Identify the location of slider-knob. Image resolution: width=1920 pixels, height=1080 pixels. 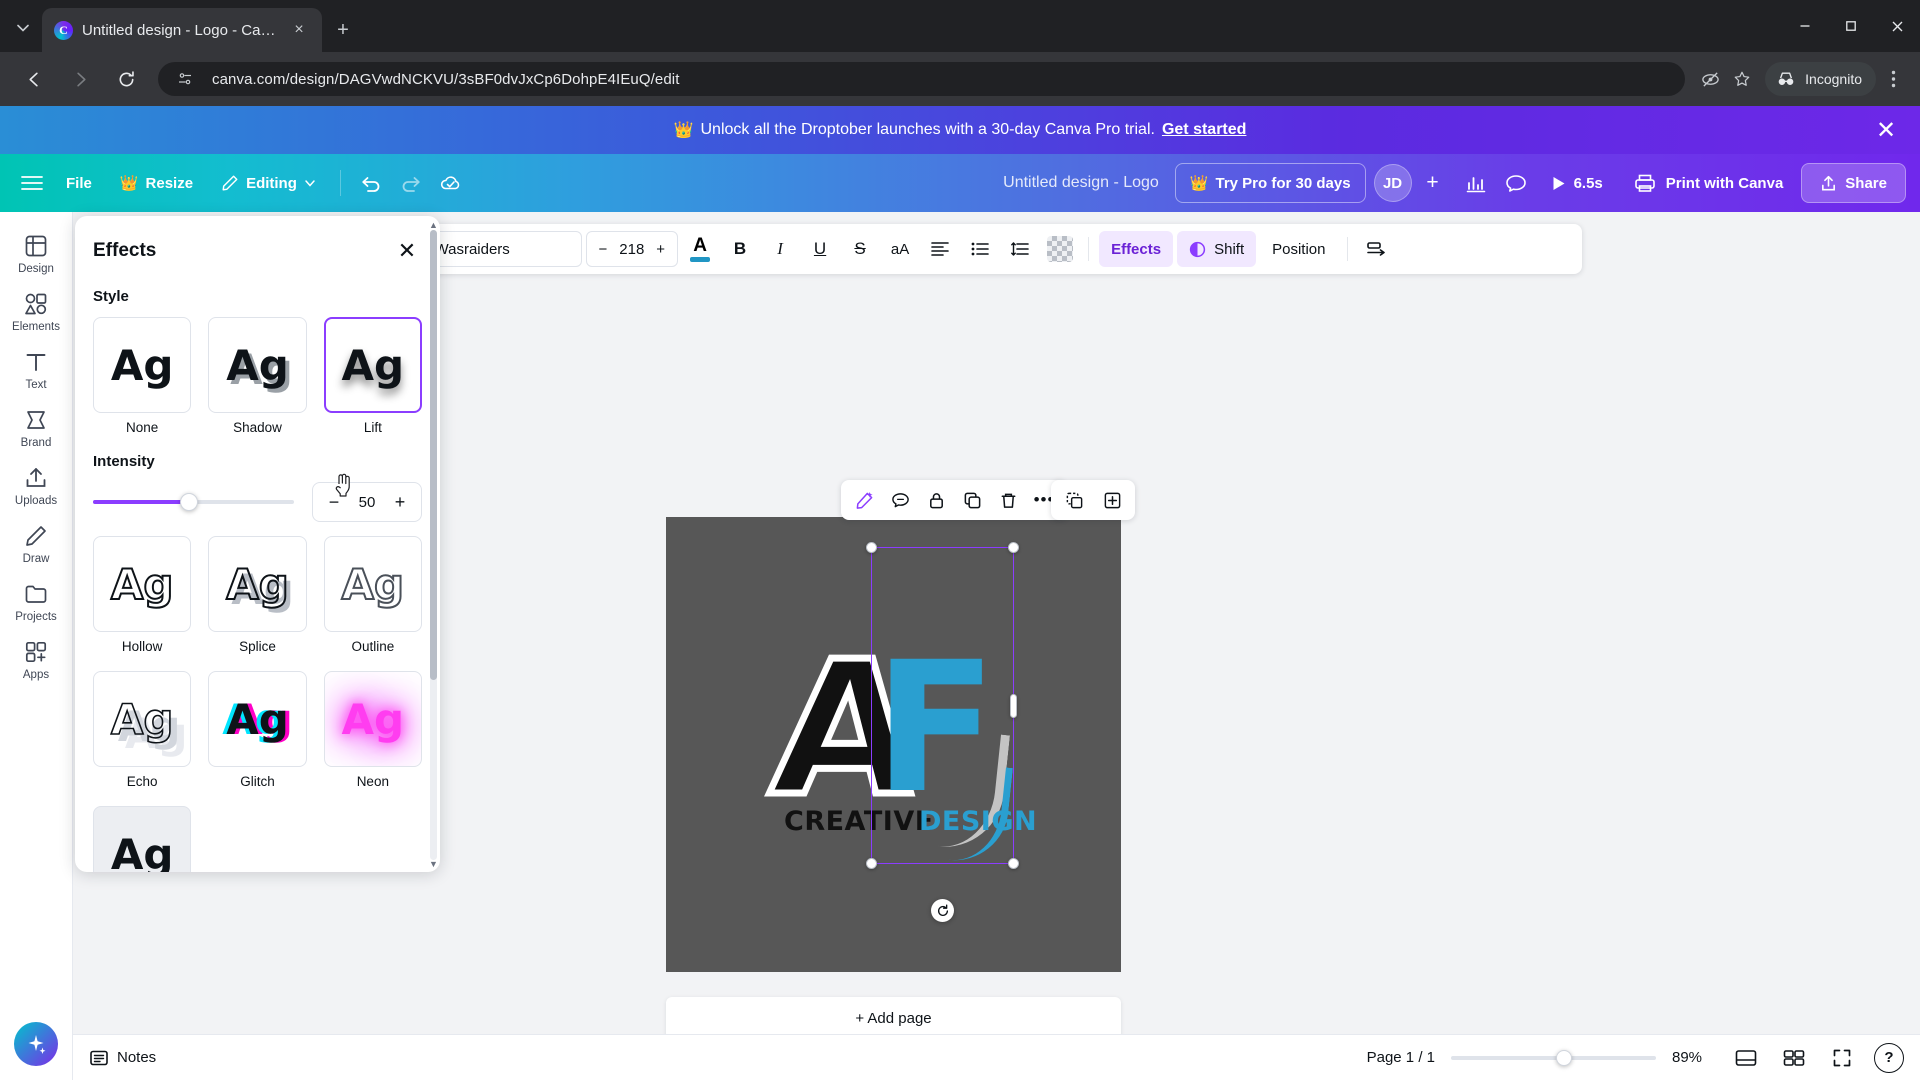
(189, 502).